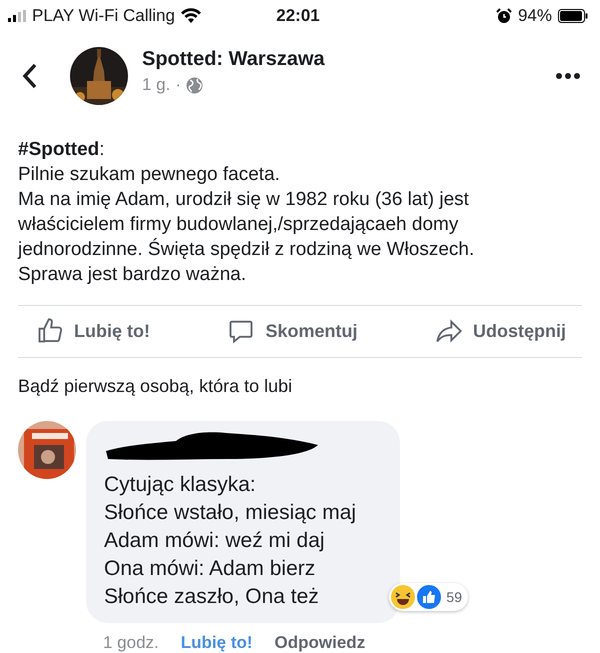 Image resolution: width=600 pixels, height=653 pixels. Describe the element at coordinates (504, 16) in the screenshot. I see `alarm-clock-icon` at that location.